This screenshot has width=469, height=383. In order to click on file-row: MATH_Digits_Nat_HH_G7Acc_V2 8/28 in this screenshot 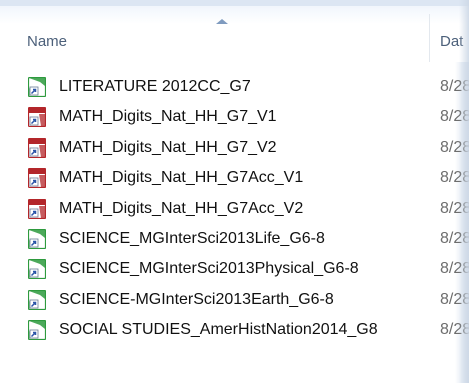, I will do `click(234, 209)`.